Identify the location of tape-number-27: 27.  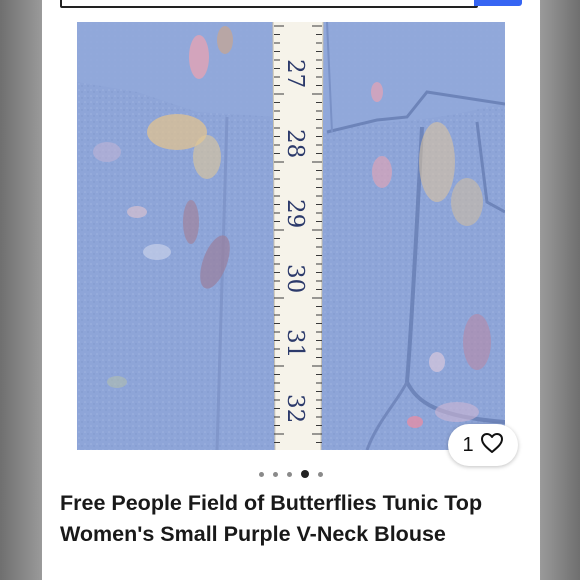
(295, 73).